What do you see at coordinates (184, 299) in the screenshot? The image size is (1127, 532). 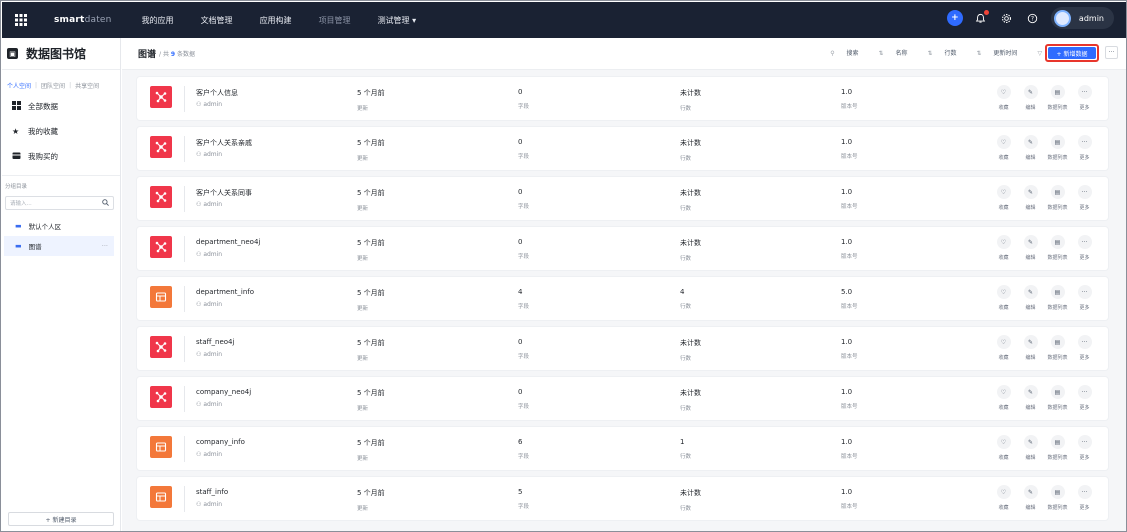 I see `divider` at bounding box center [184, 299].